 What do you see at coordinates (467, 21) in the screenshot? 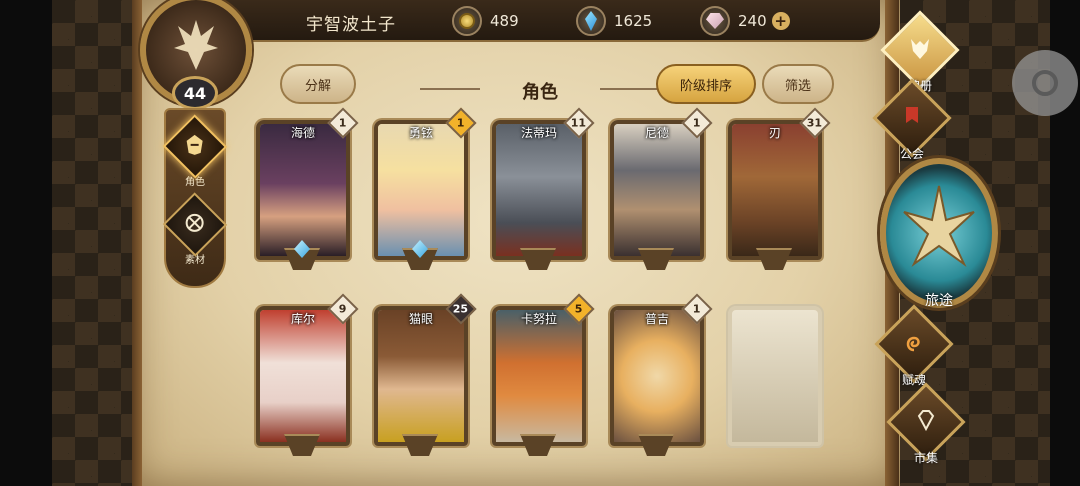
I see `gold-coin-icon` at bounding box center [467, 21].